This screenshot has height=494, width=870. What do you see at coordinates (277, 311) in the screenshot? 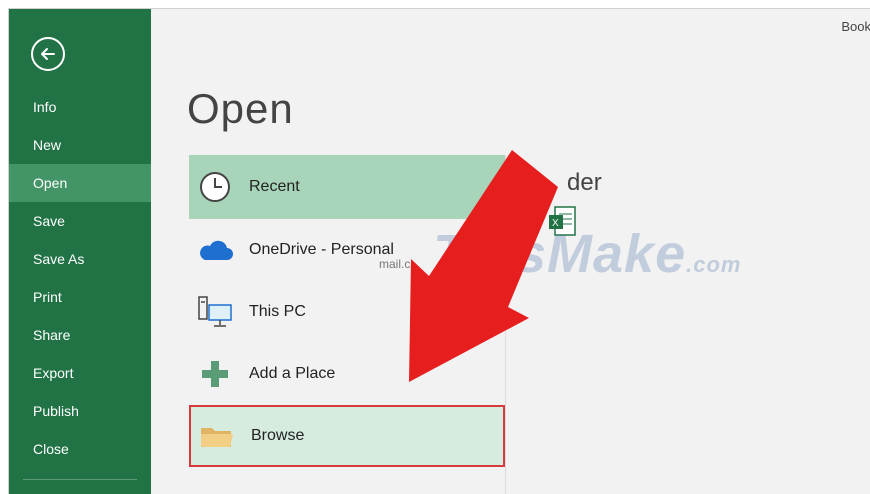
I see `location-label: This PC` at bounding box center [277, 311].